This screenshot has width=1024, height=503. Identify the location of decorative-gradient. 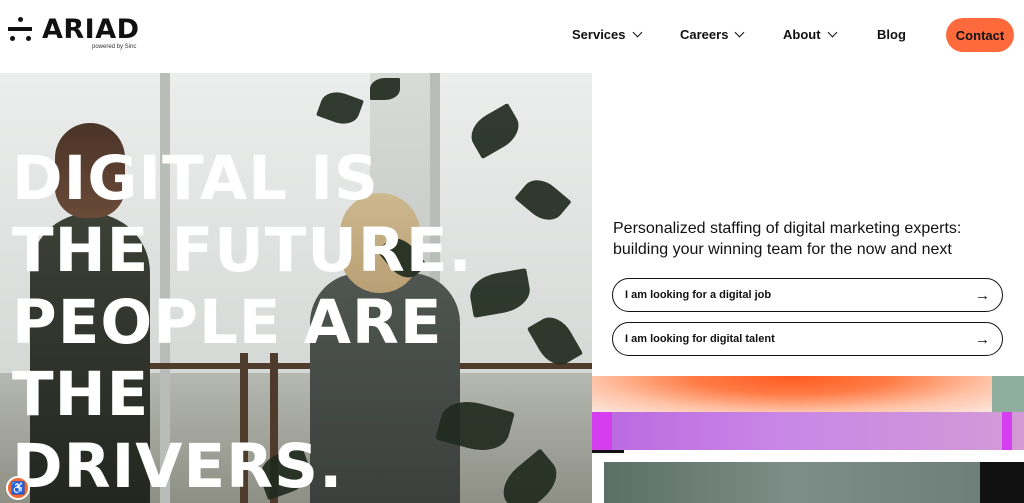
(808, 439).